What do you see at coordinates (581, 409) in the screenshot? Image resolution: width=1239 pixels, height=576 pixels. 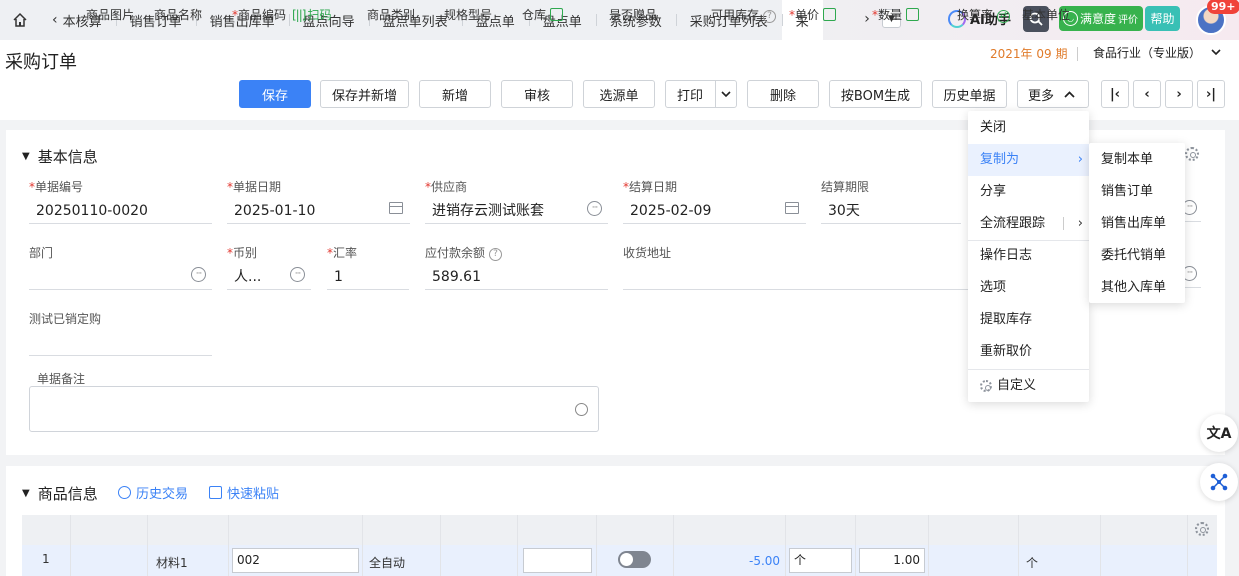 I see `edit-icon` at bounding box center [581, 409].